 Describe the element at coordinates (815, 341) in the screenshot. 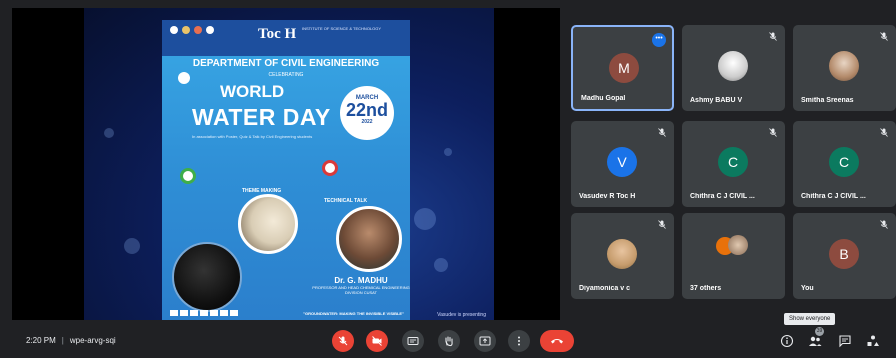

I see `people-icon` at that location.